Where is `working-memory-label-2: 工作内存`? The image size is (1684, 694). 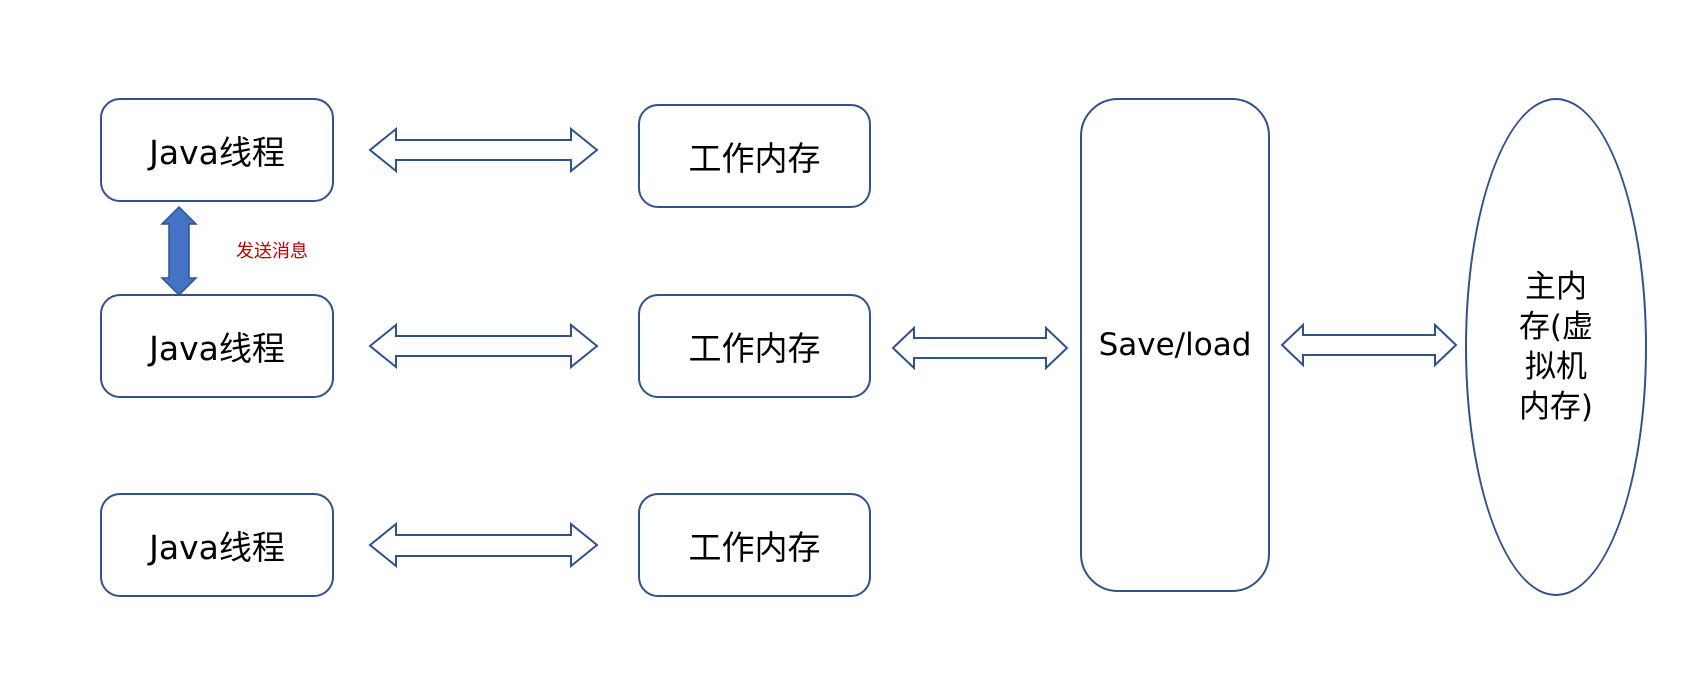
working-memory-label-2: 工作内存 is located at coordinates (754, 348).